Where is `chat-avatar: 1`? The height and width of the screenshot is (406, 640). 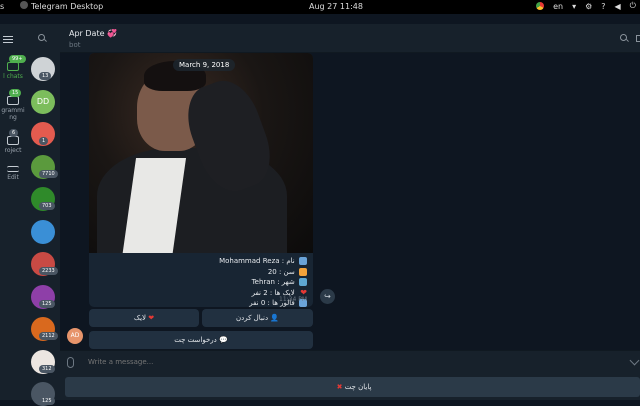 chat-avatar: 1 is located at coordinates (43, 134).